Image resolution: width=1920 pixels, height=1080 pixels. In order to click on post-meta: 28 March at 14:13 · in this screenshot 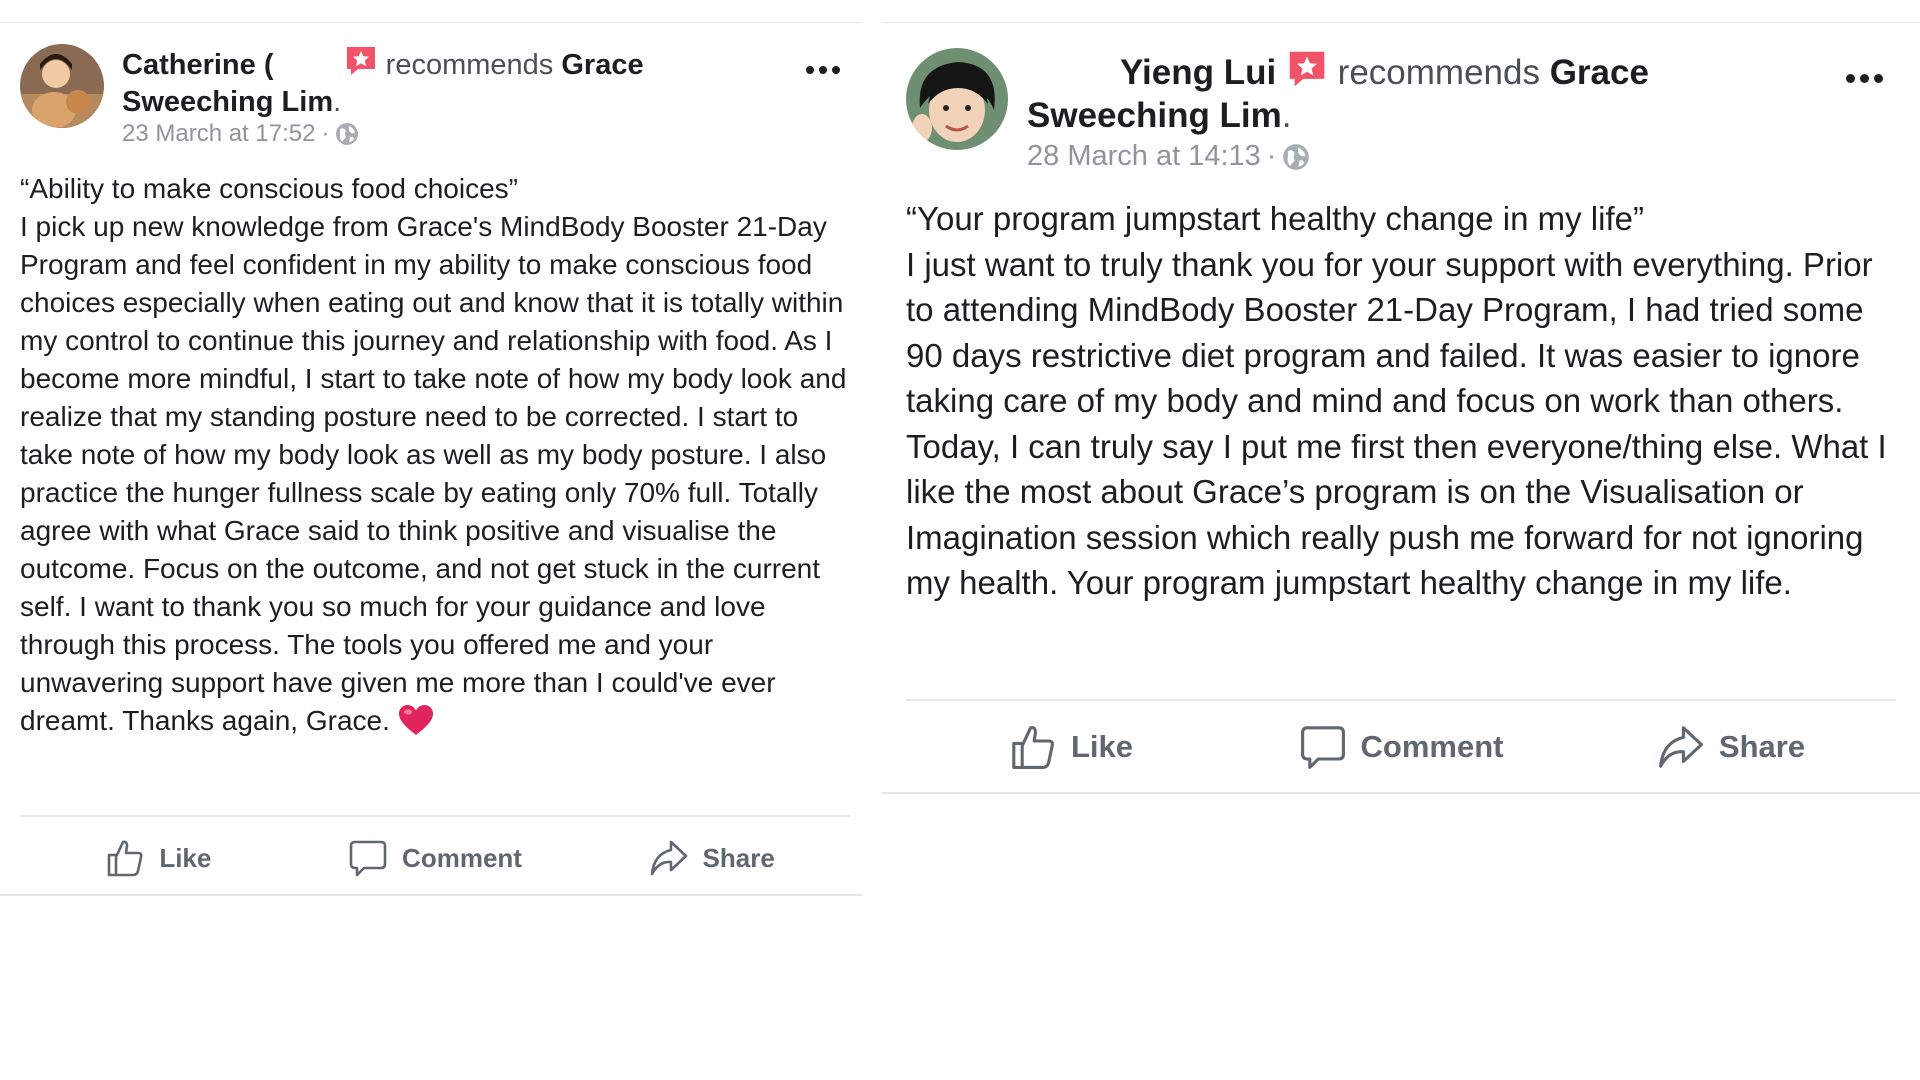, I will do `click(1168, 156)`.